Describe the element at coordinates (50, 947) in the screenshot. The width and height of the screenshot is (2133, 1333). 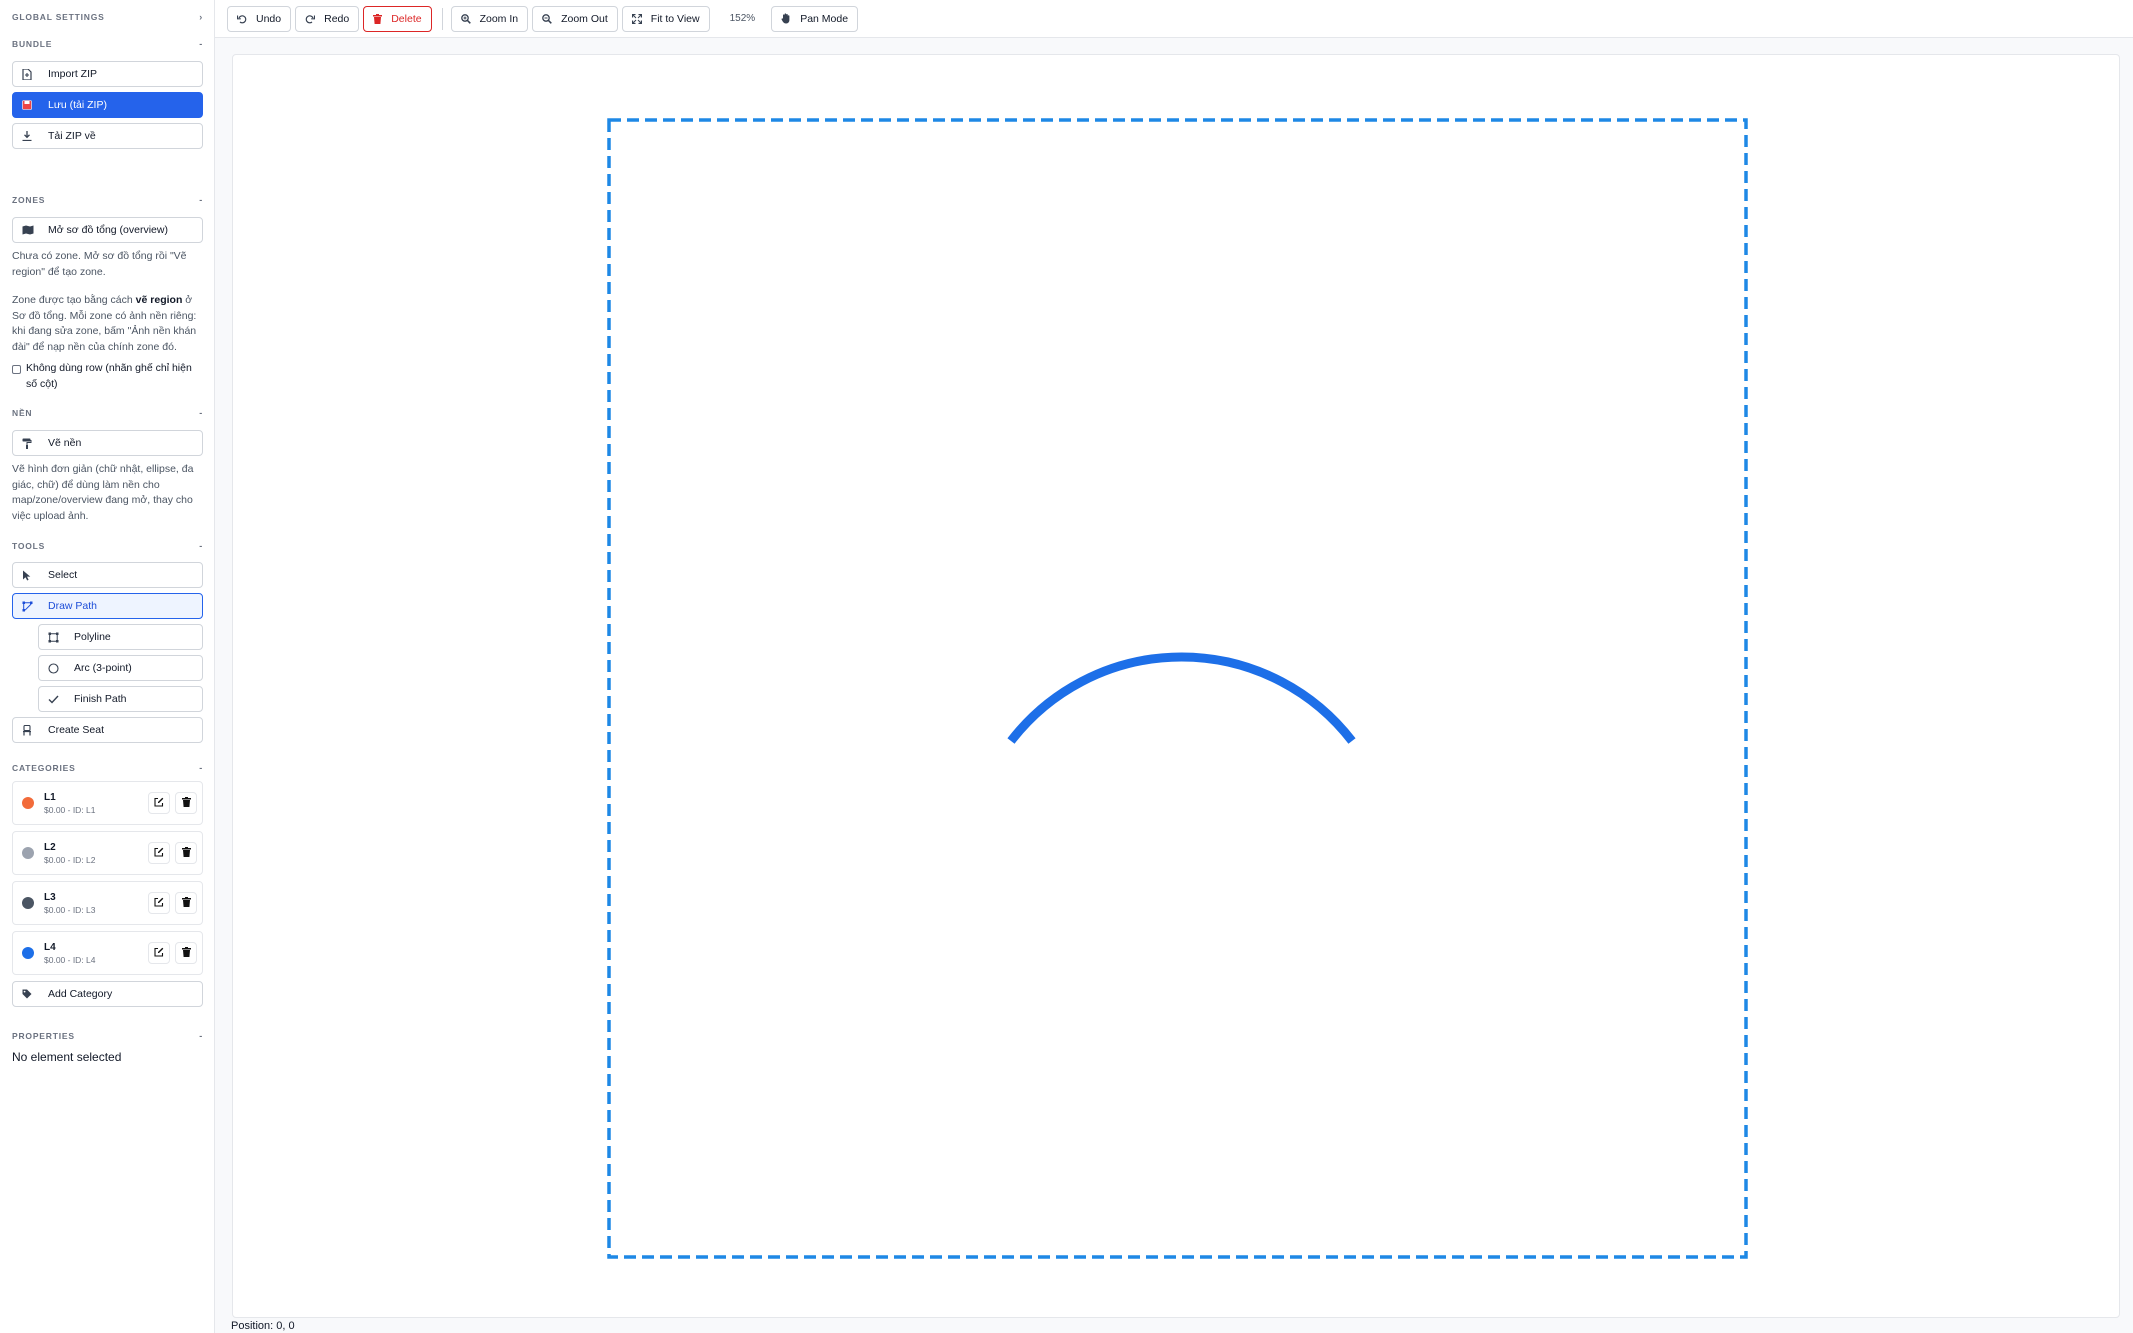
I see `category-name: L4` at that location.